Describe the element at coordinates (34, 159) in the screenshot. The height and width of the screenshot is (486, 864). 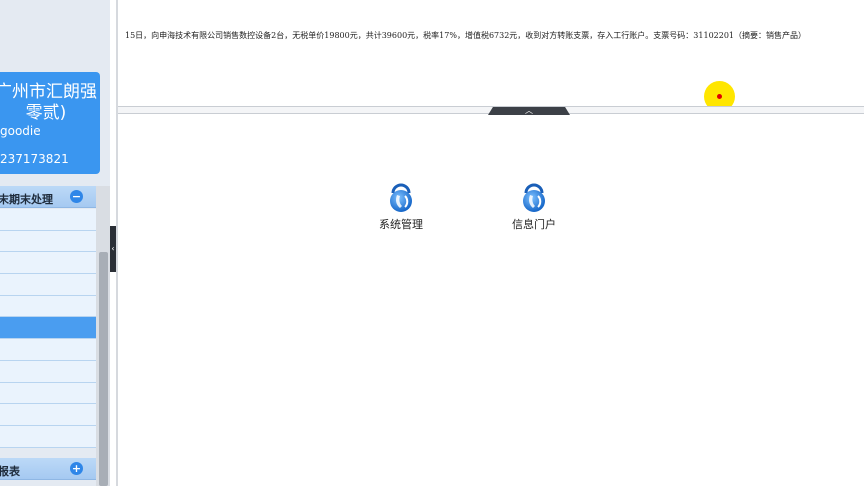
I see `phone-number: 237173821` at that location.